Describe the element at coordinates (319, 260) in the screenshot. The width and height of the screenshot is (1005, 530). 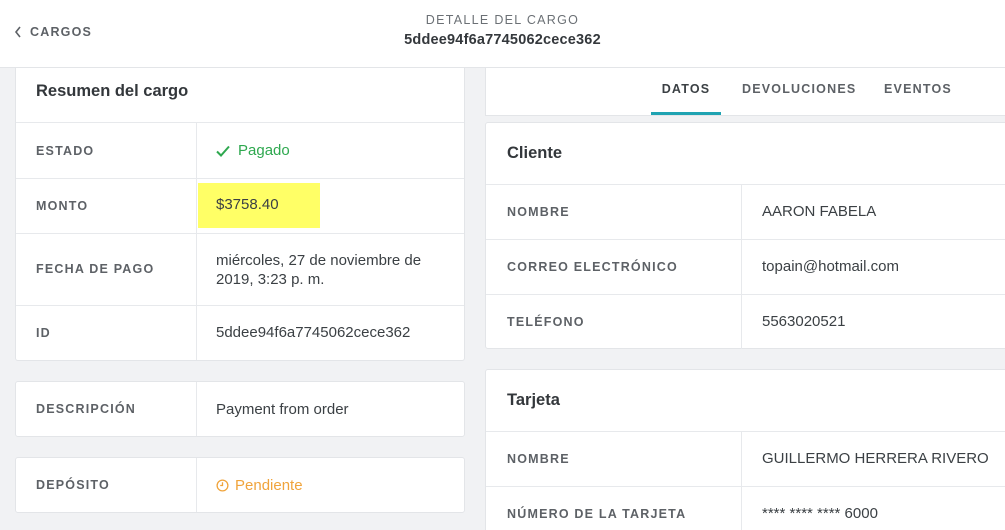
I see `payment-date-line-1: miércoles, 27 de noviembre de` at that location.